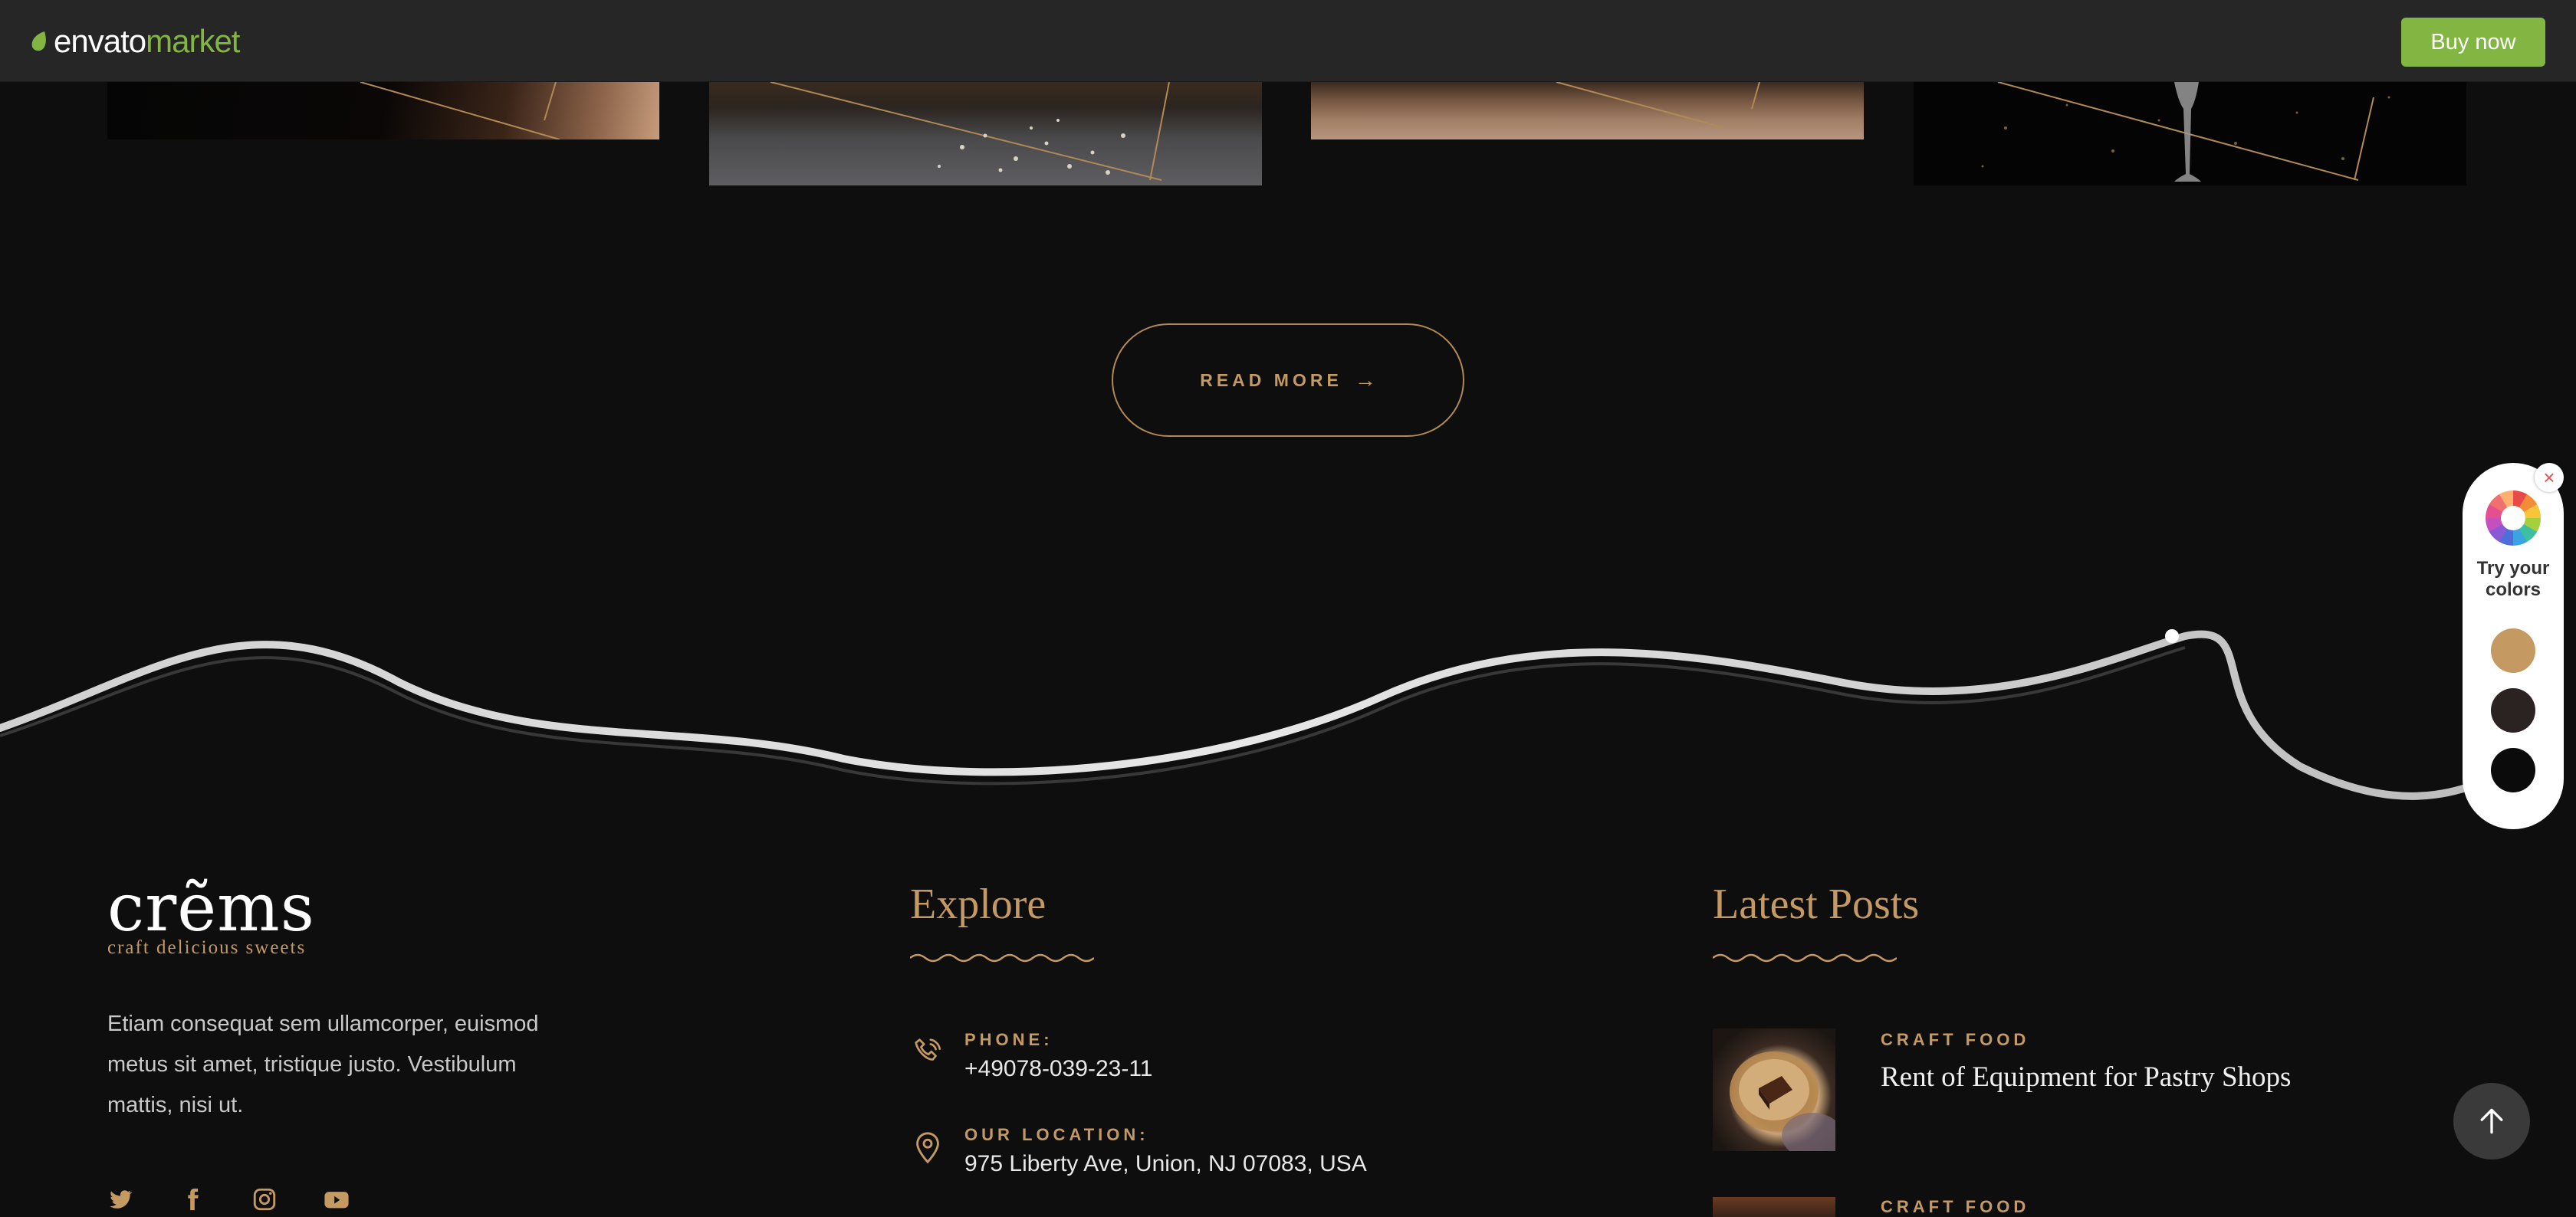 The image size is (2576, 1217). I want to click on envato-topbar: envato market Buy now, so click(1288, 41).